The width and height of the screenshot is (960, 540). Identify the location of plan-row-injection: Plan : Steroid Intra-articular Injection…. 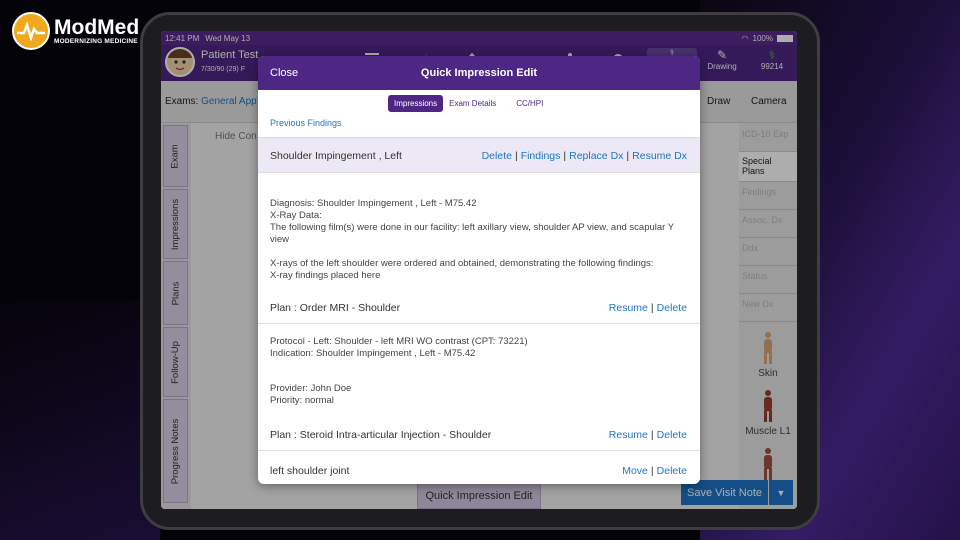
(479, 435).